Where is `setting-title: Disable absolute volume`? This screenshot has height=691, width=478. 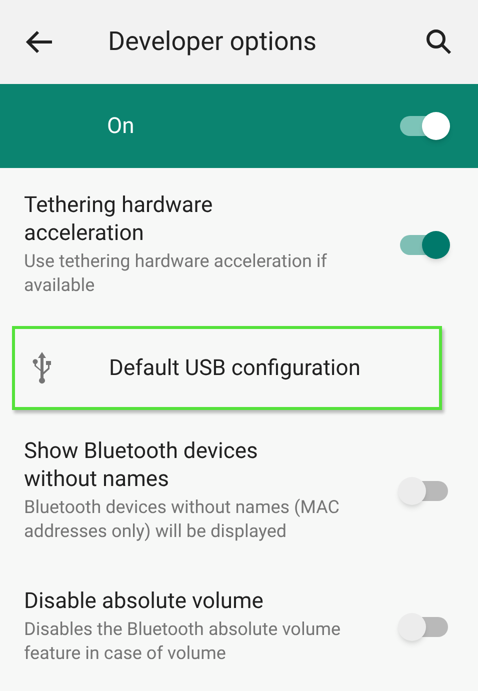 setting-title: Disable absolute volume is located at coordinates (144, 602).